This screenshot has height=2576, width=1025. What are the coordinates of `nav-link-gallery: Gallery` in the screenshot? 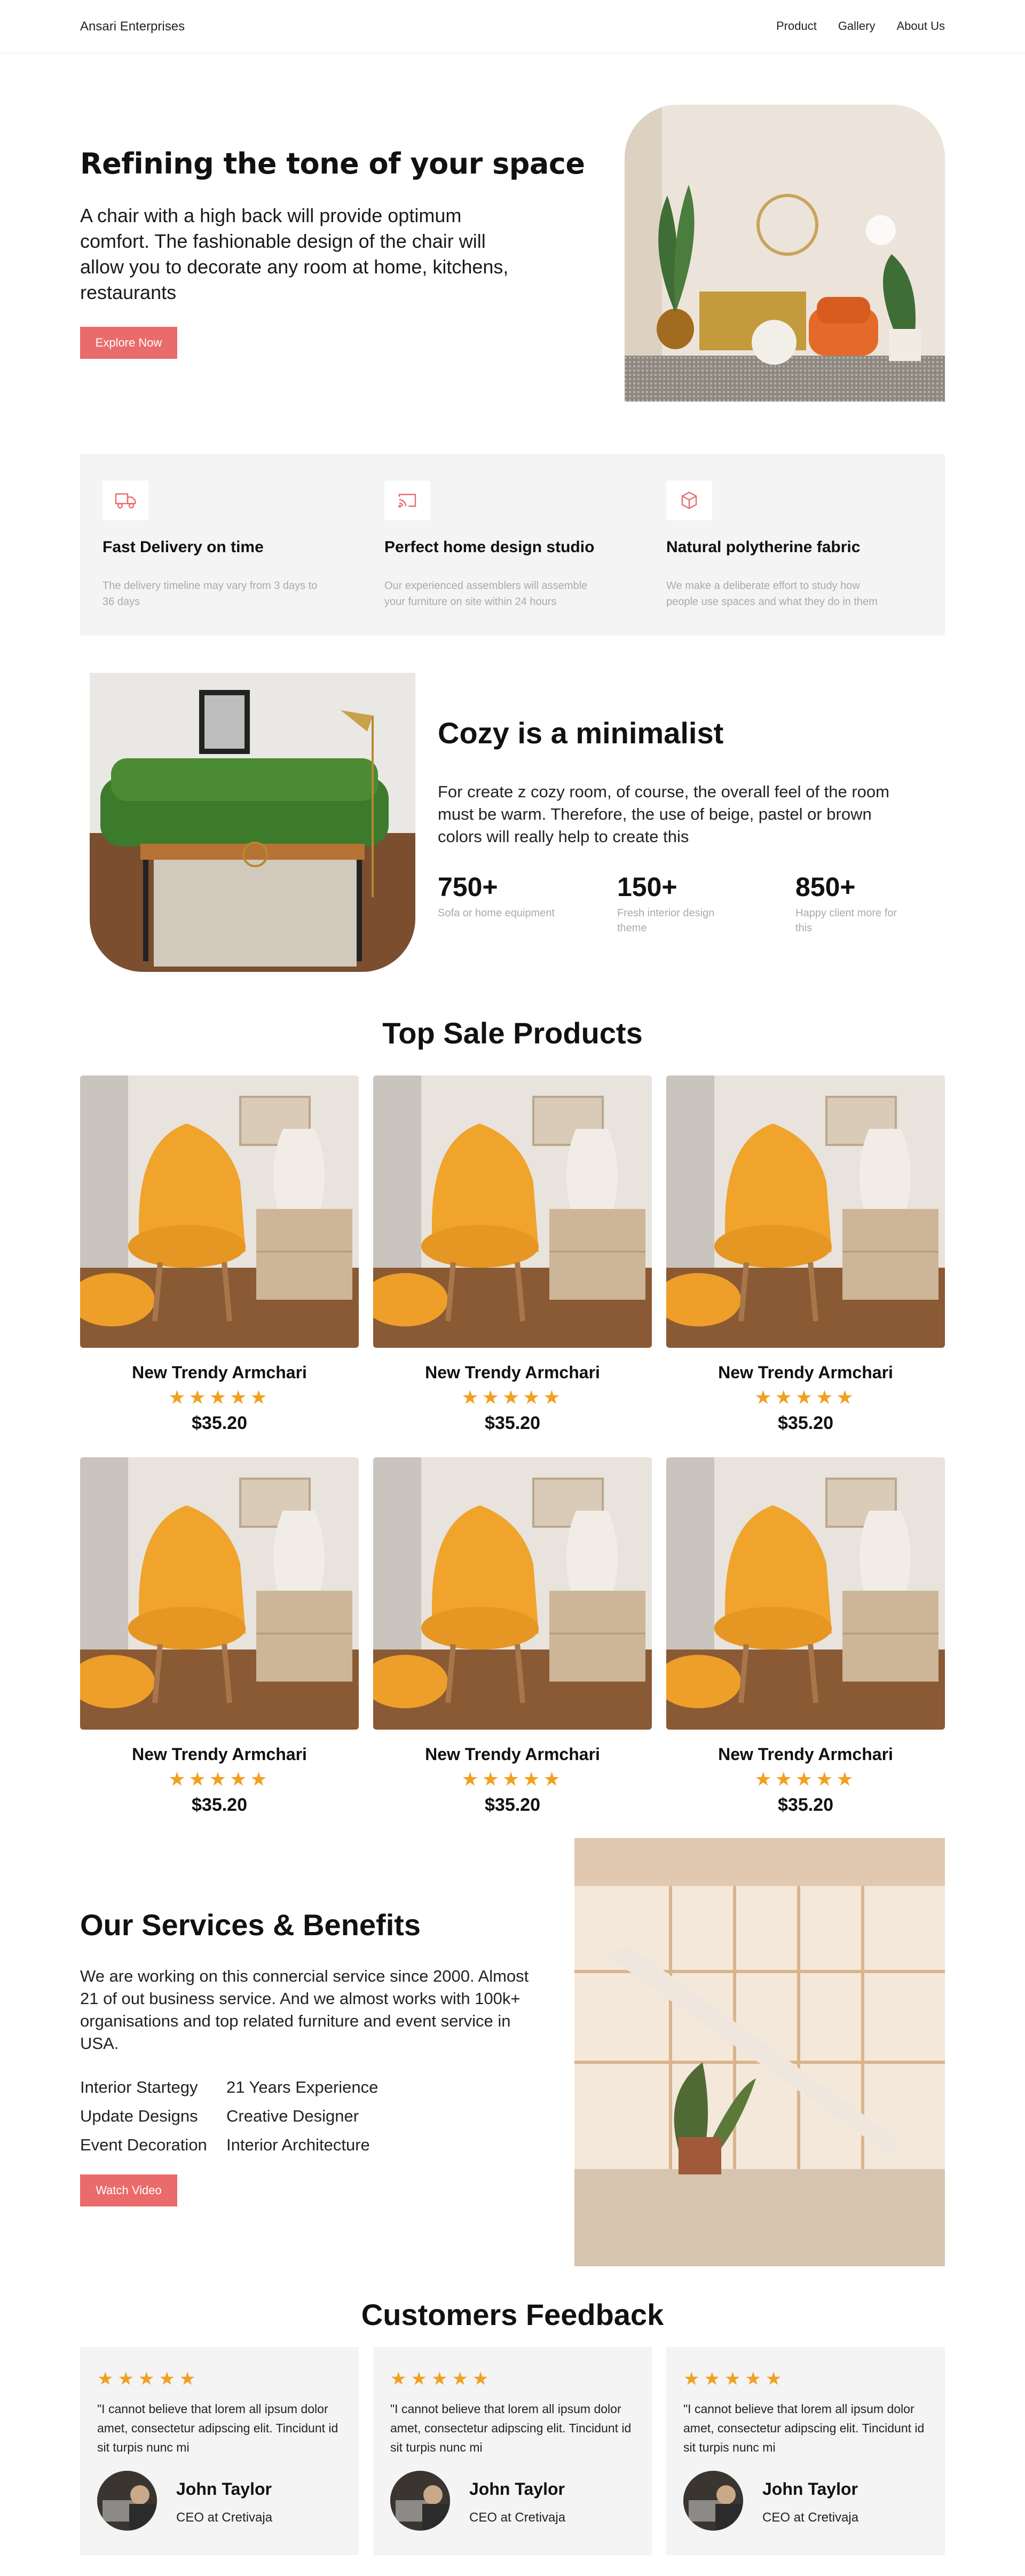 It's located at (857, 26).